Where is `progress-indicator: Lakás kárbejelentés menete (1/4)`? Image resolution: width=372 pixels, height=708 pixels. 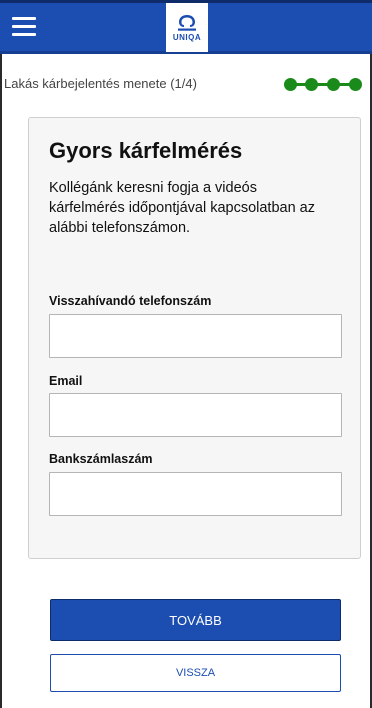
progress-indicator: Lakás kárbejelentés menete (1/4) is located at coordinates (186, 84).